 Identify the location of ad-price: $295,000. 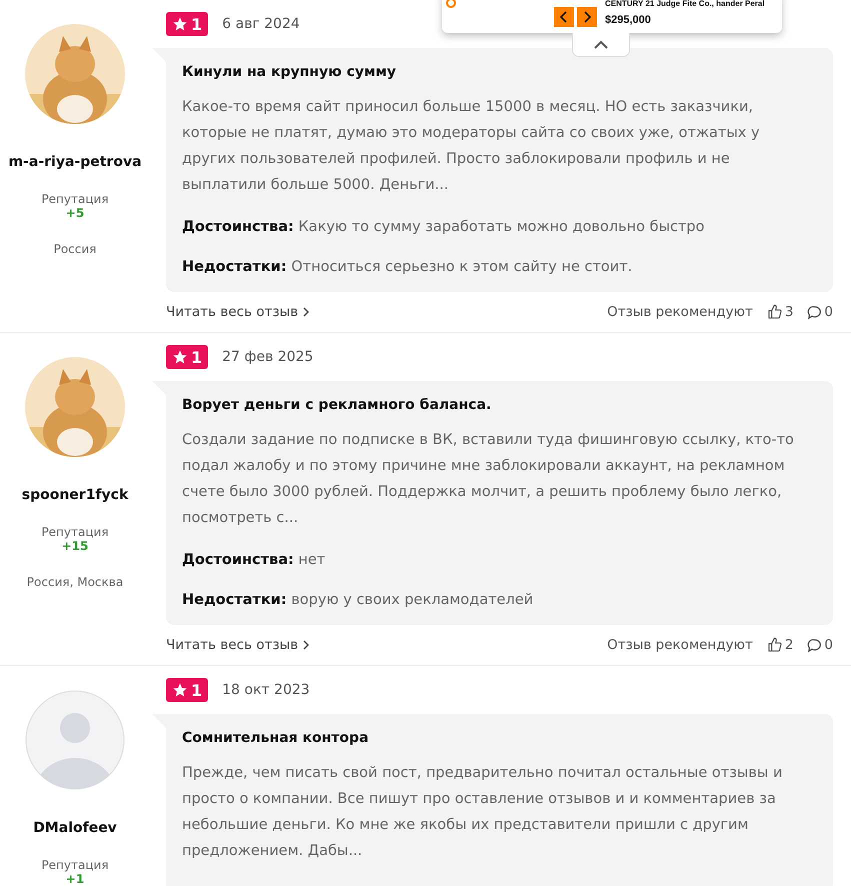
(628, 20).